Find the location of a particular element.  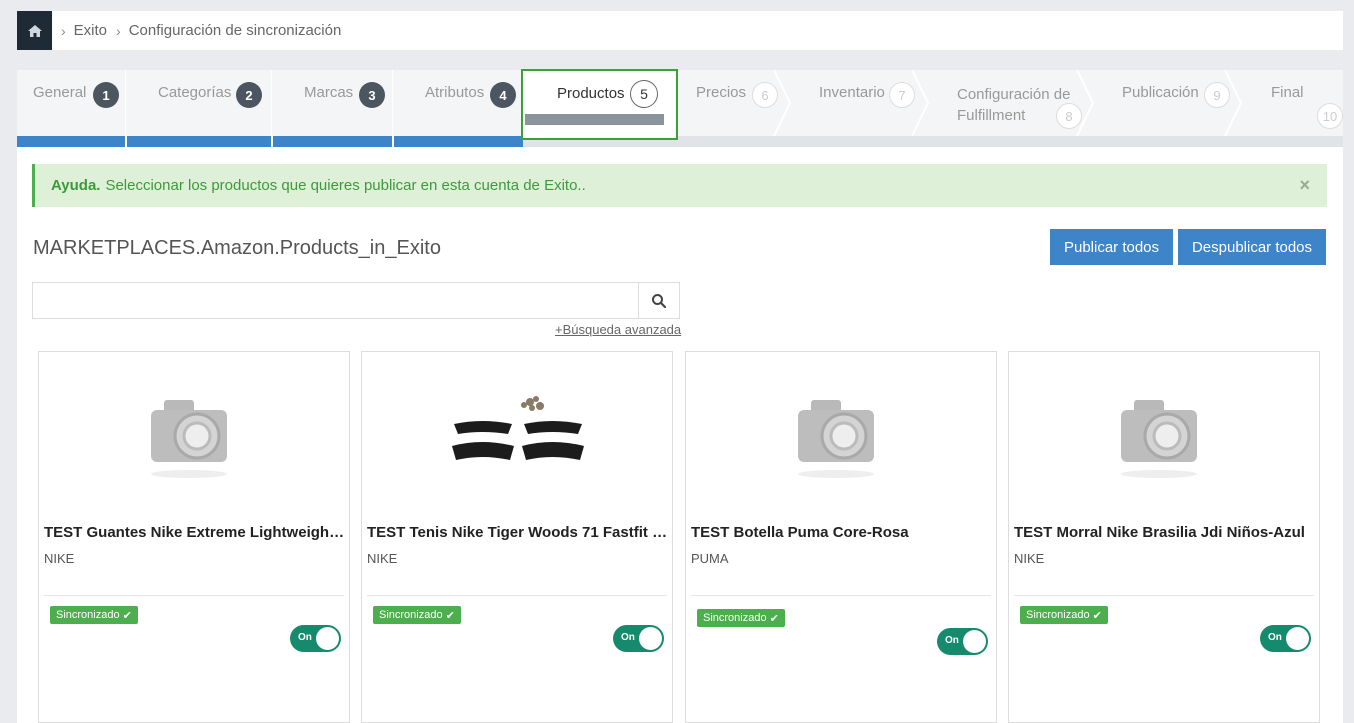

search-box is located at coordinates (356, 300).